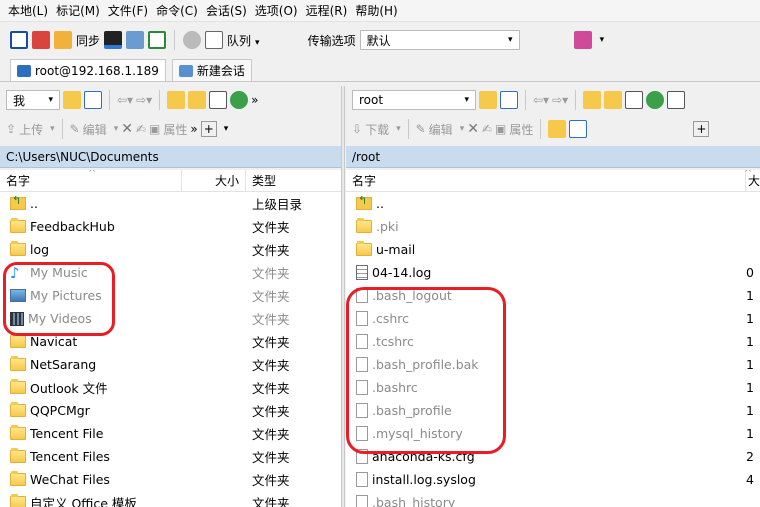 The height and width of the screenshot is (507, 760). Describe the element at coordinates (553, 249) in the screenshot. I see `table-row: u-mail` at that location.